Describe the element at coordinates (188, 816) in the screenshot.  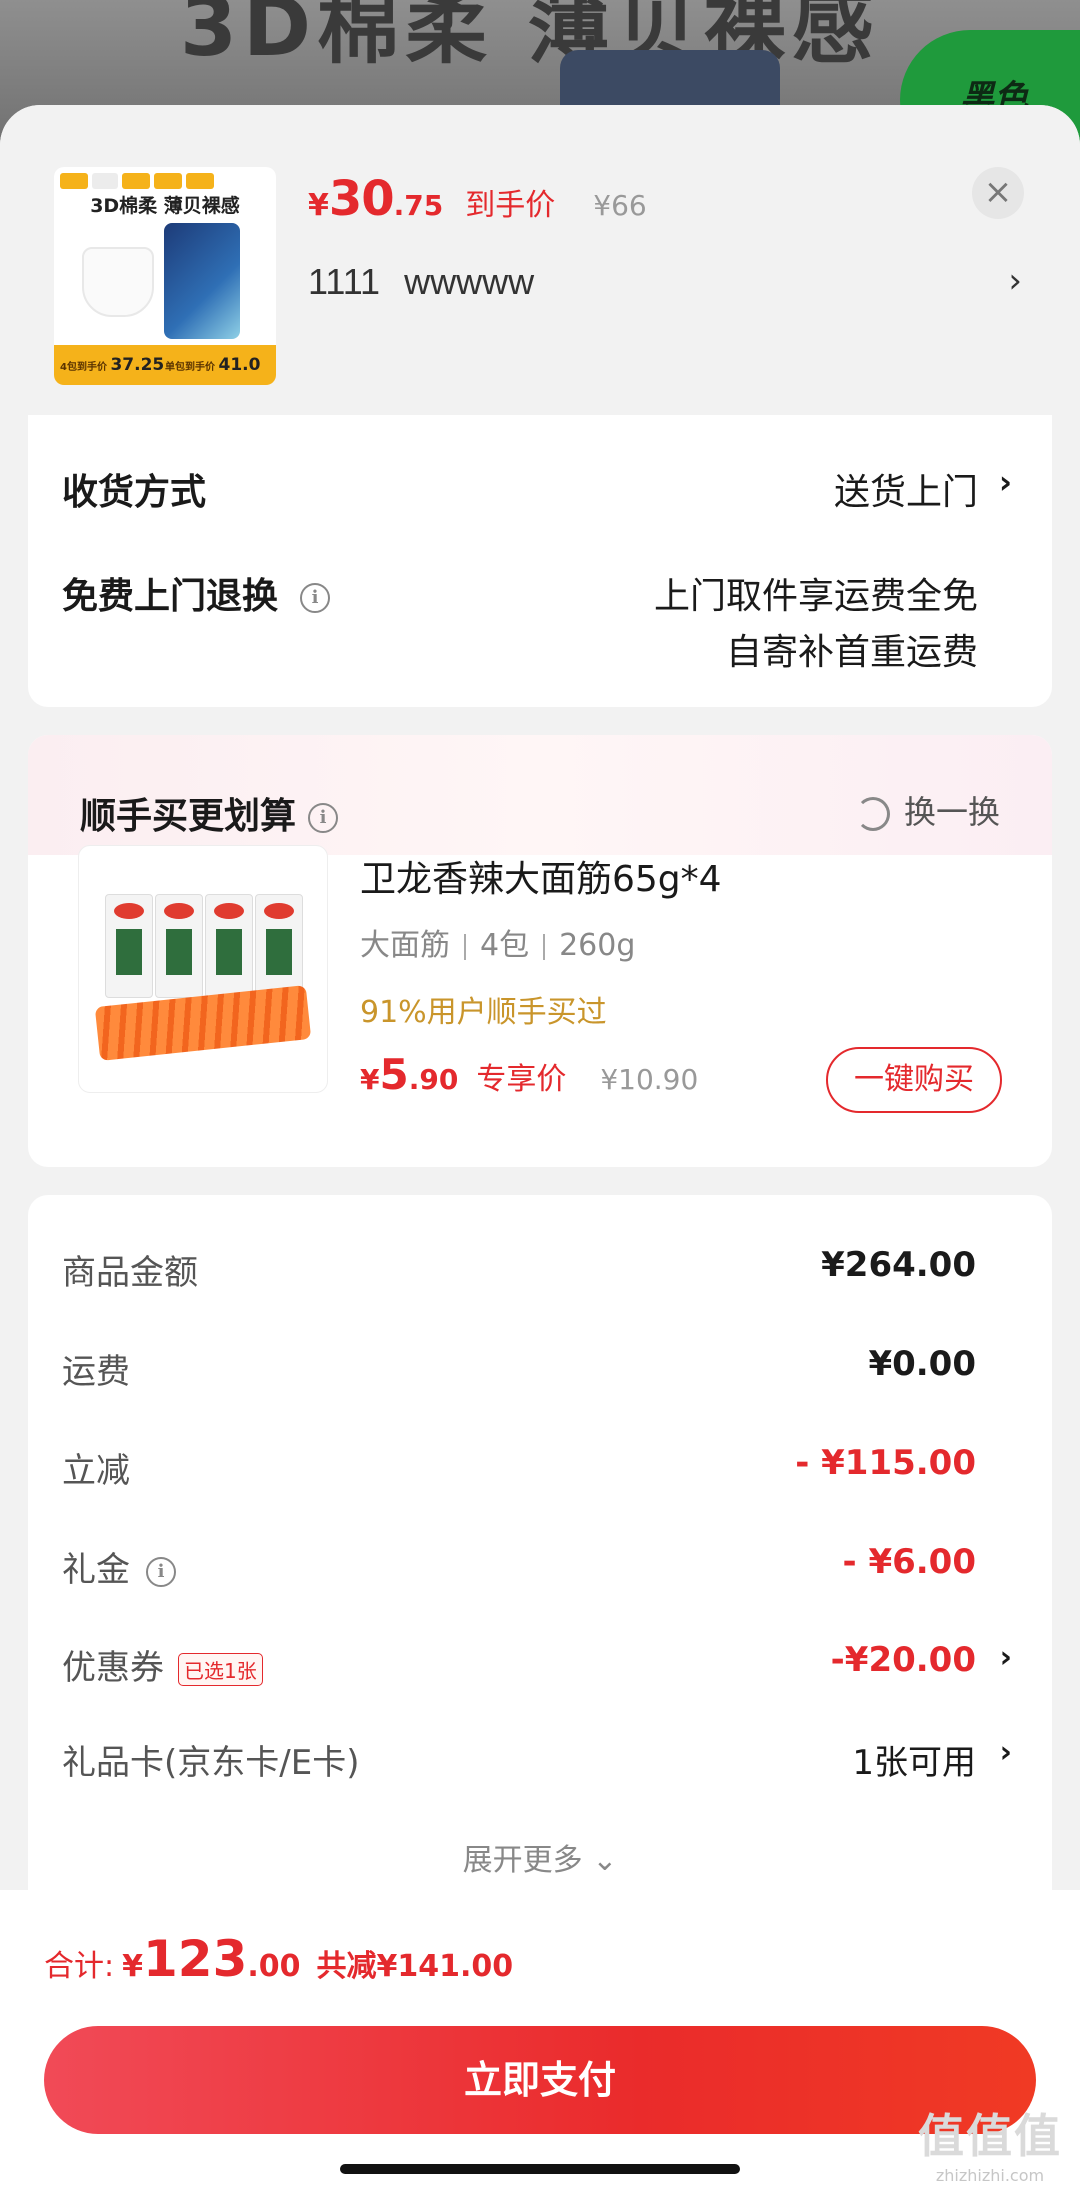
I see `upsell-title-text: 顺手买更划算` at that location.